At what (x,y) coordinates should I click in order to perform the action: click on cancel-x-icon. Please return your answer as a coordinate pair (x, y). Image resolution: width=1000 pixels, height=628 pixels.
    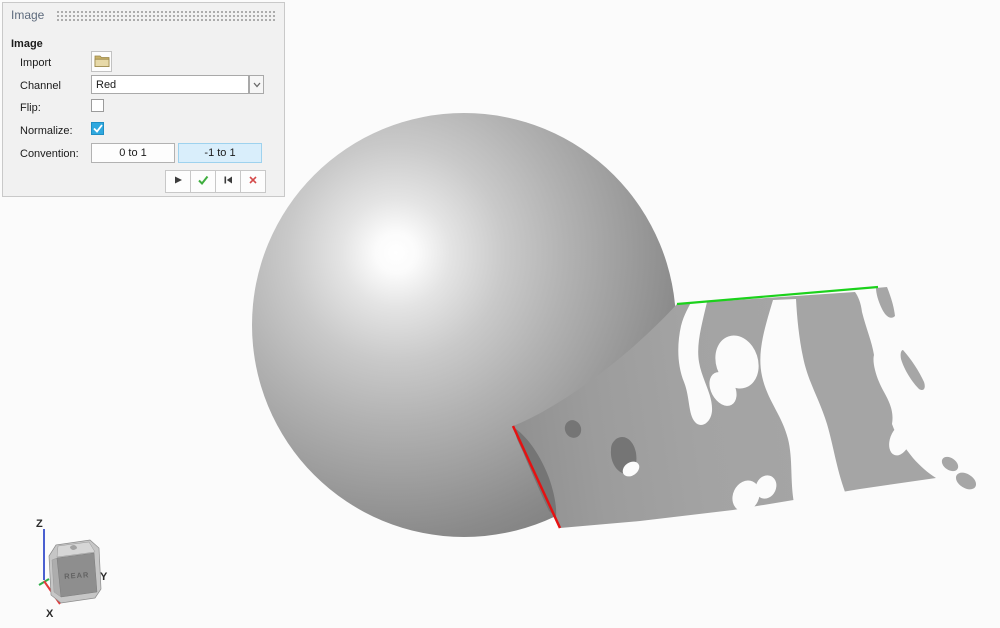
    Looking at the image, I should click on (253, 181).